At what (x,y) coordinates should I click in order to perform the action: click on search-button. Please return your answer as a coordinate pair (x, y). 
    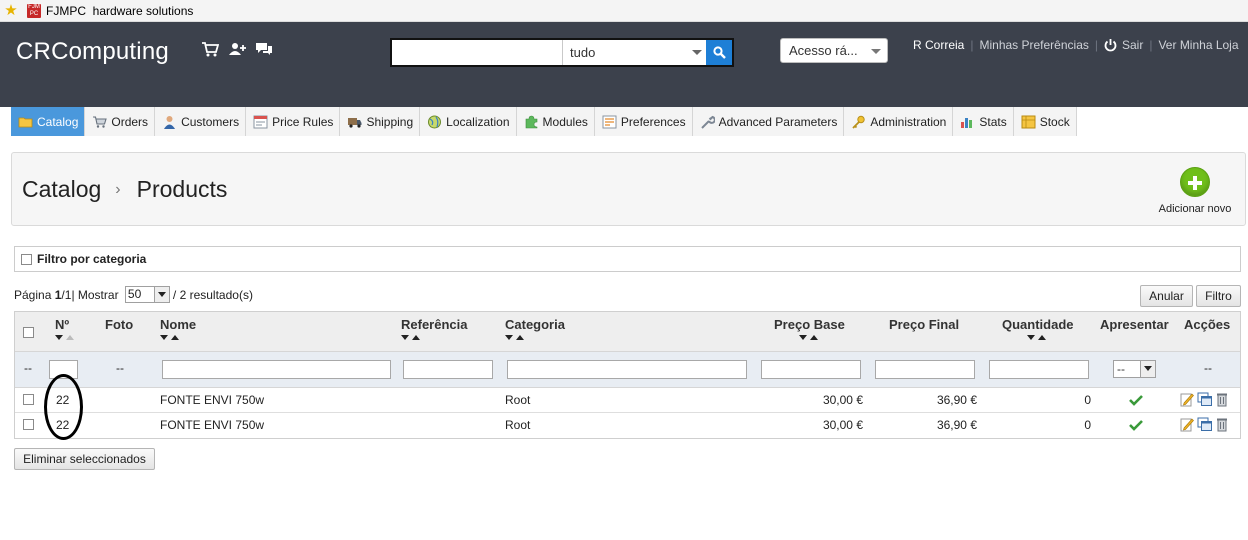
    Looking at the image, I should click on (719, 52).